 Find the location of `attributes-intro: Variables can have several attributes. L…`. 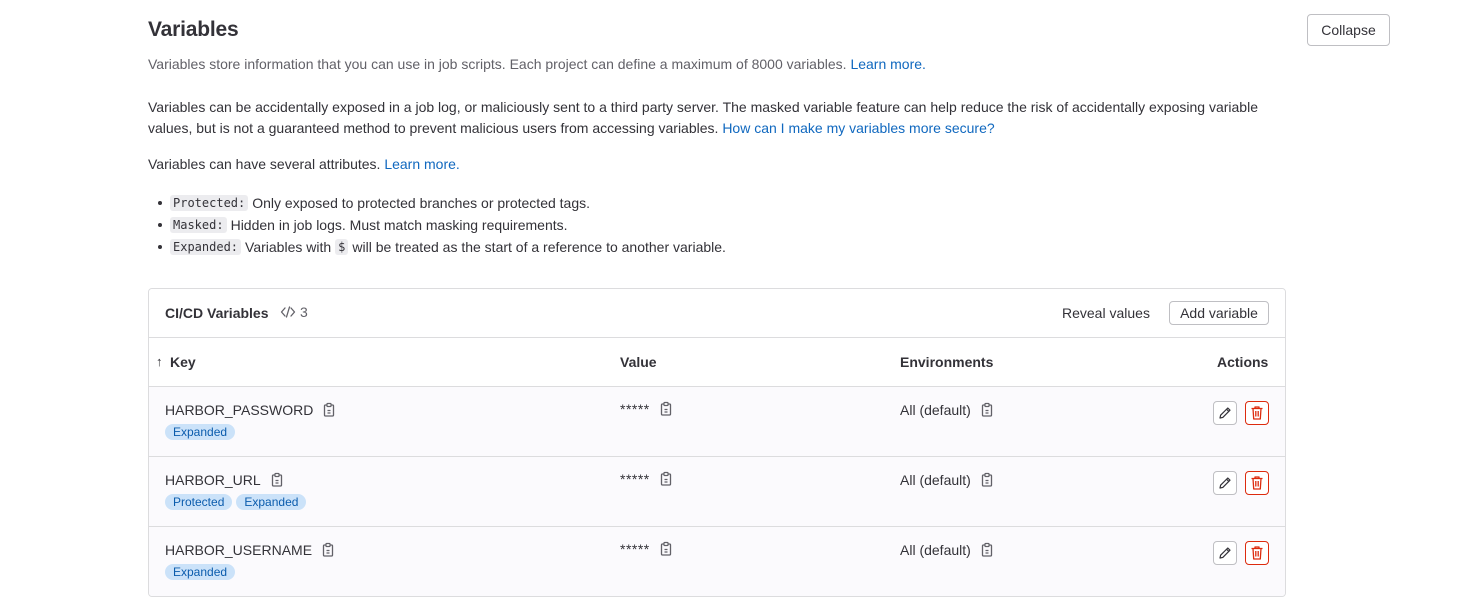

attributes-intro: Variables can have several attributes. L… is located at coordinates (304, 164).